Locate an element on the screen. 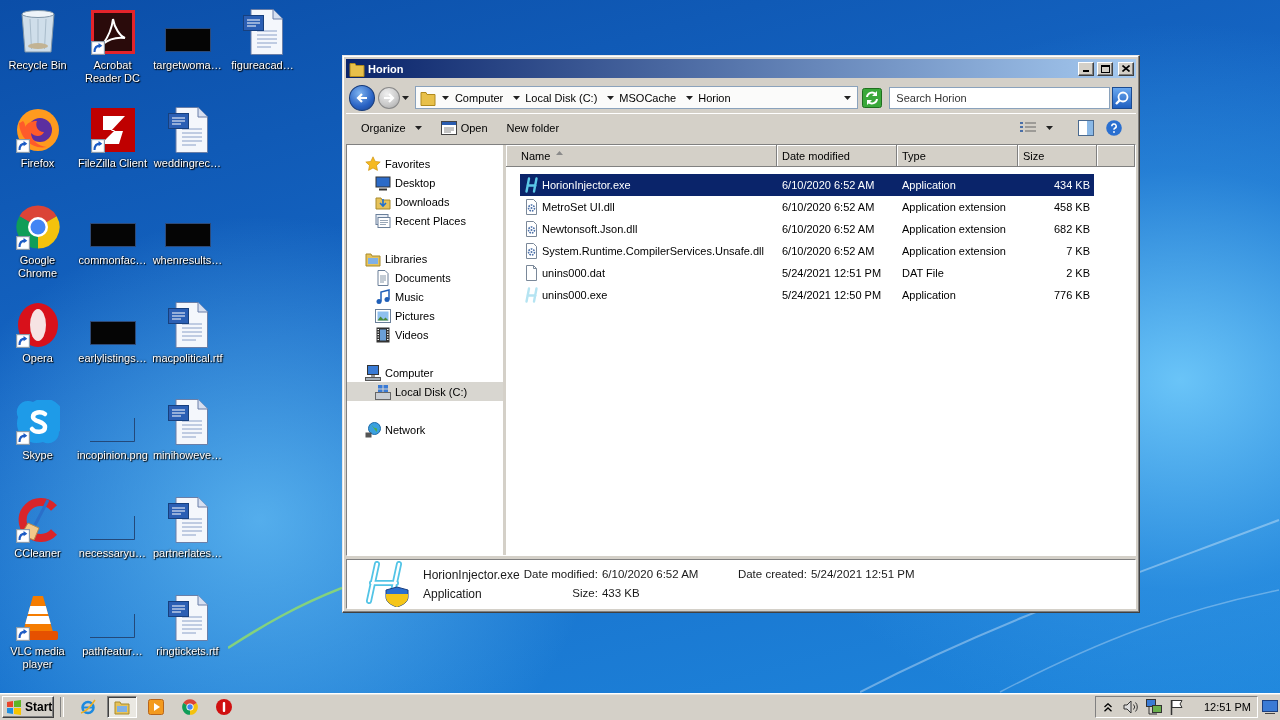 The width and height of the screenshot is (1280, 720). file-row: unins000.dat 5/24/2021 12:51 PM DAT File 2 KB is located at coordinates (807, 273).